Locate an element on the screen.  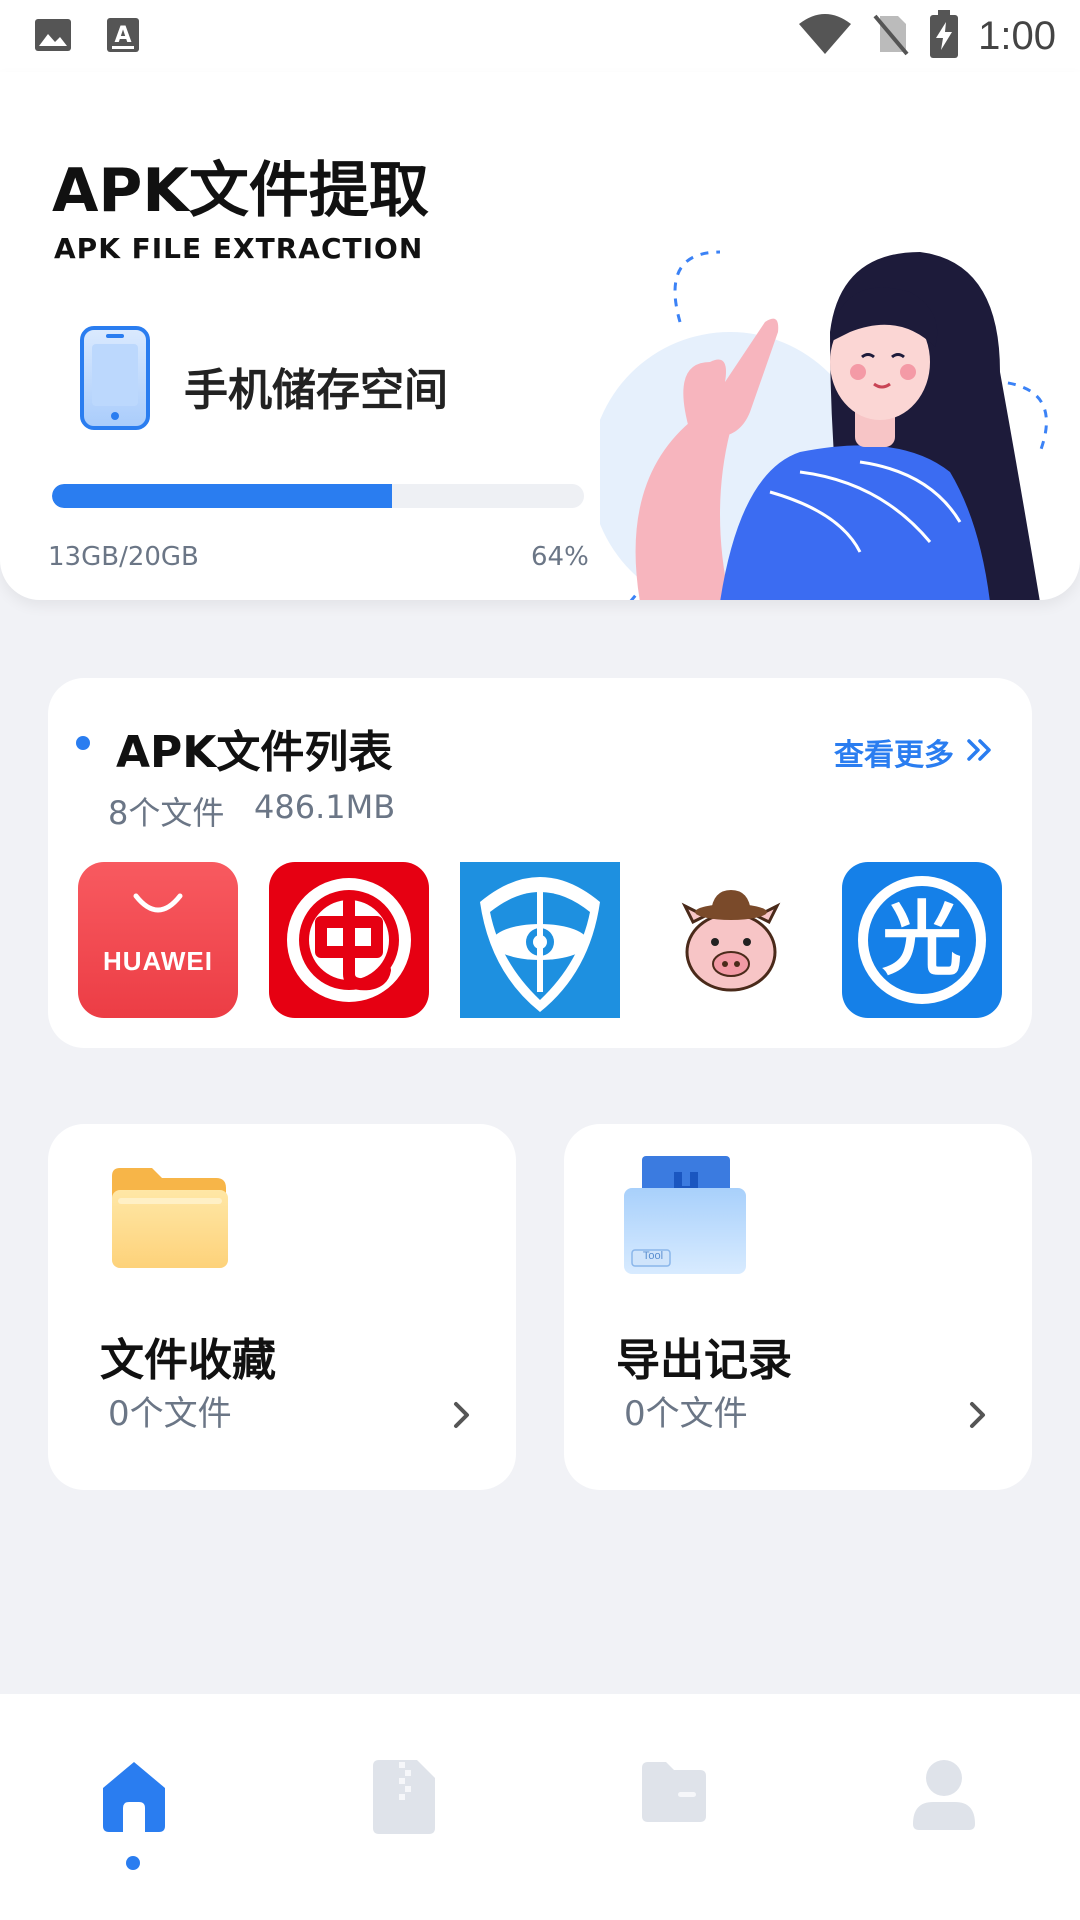
storage-progress-fill is located at coordinates (222, 496).